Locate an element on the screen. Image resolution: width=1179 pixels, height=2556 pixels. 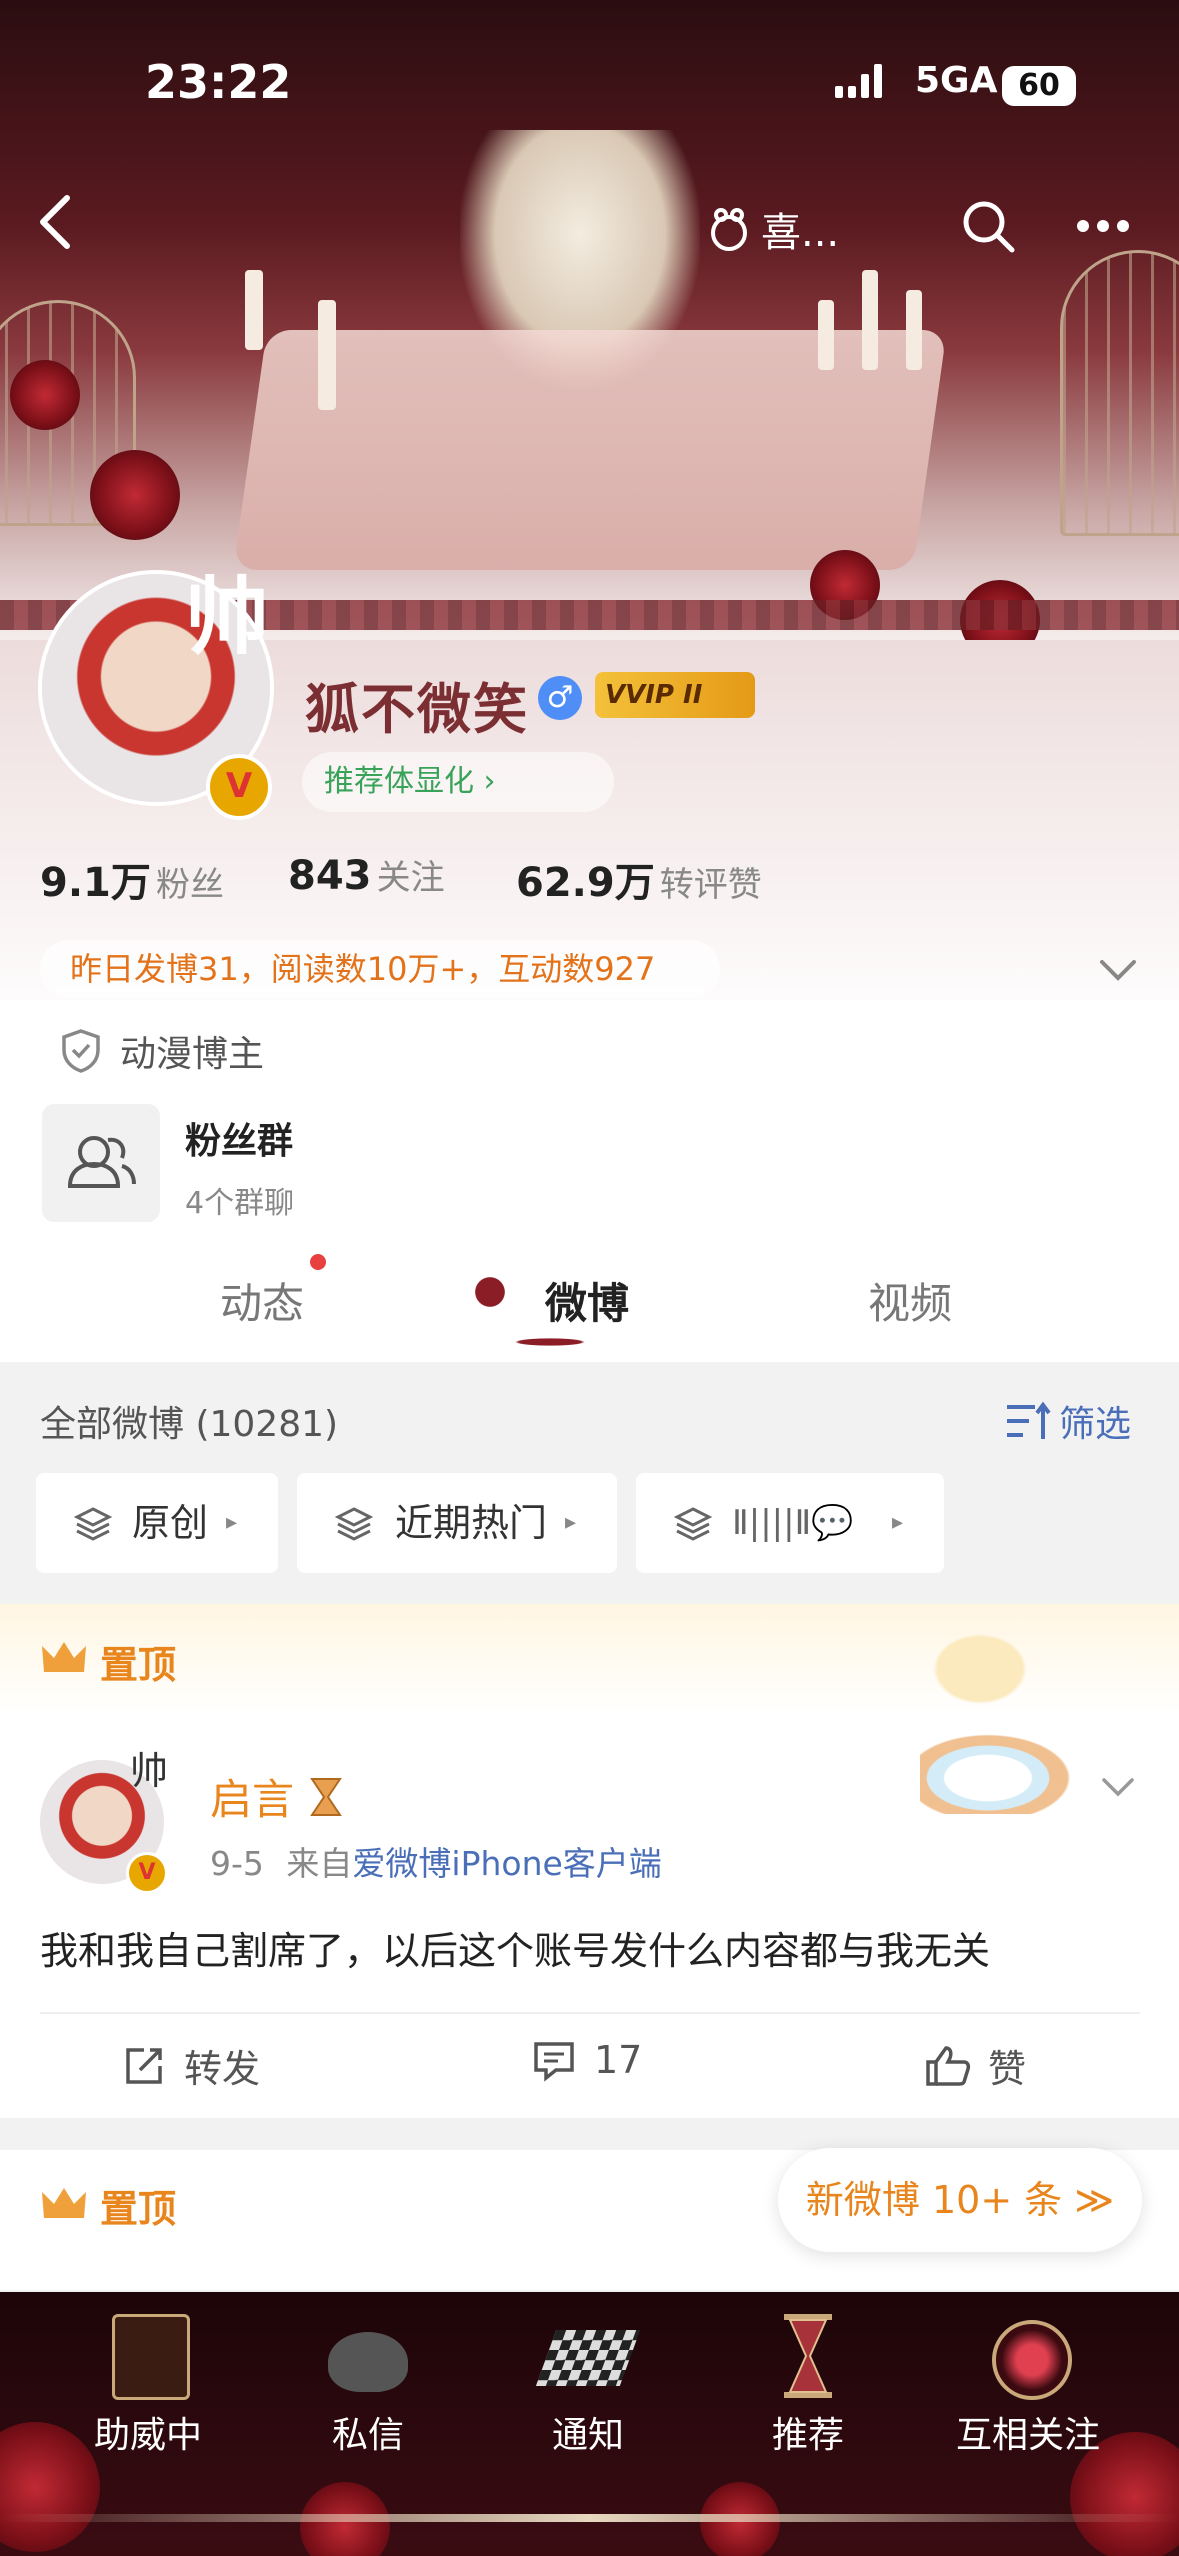
tab-weibo: 微博 is located at coordinates (587, 1300).